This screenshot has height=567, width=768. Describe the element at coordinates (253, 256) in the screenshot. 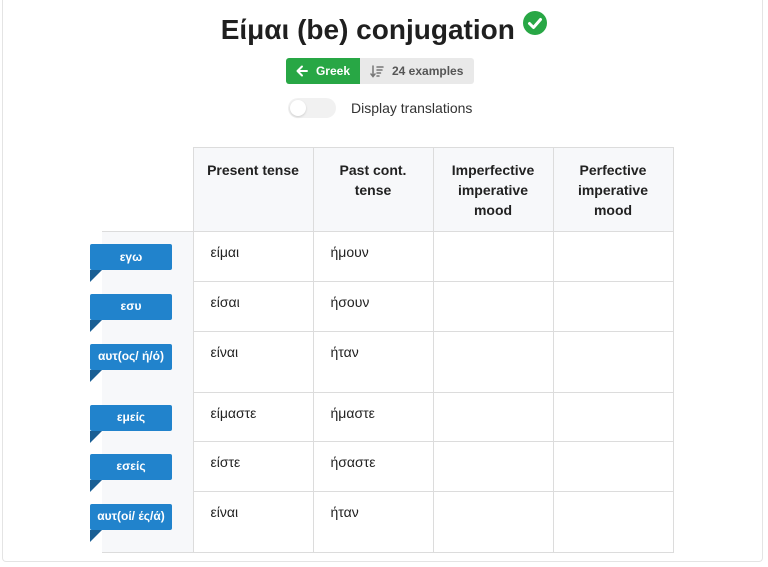

I see `present-cell: είμαι` at that location.